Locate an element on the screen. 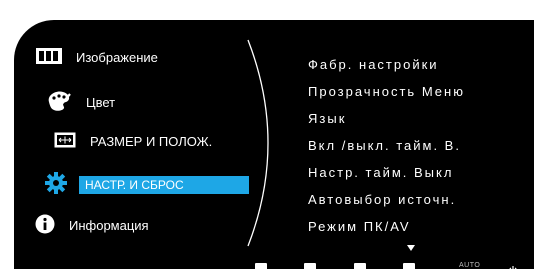 The image size is (534, 269). menu-item-setup-reset: НАСТР. И СБРОС is located at coordinates (147, 184).